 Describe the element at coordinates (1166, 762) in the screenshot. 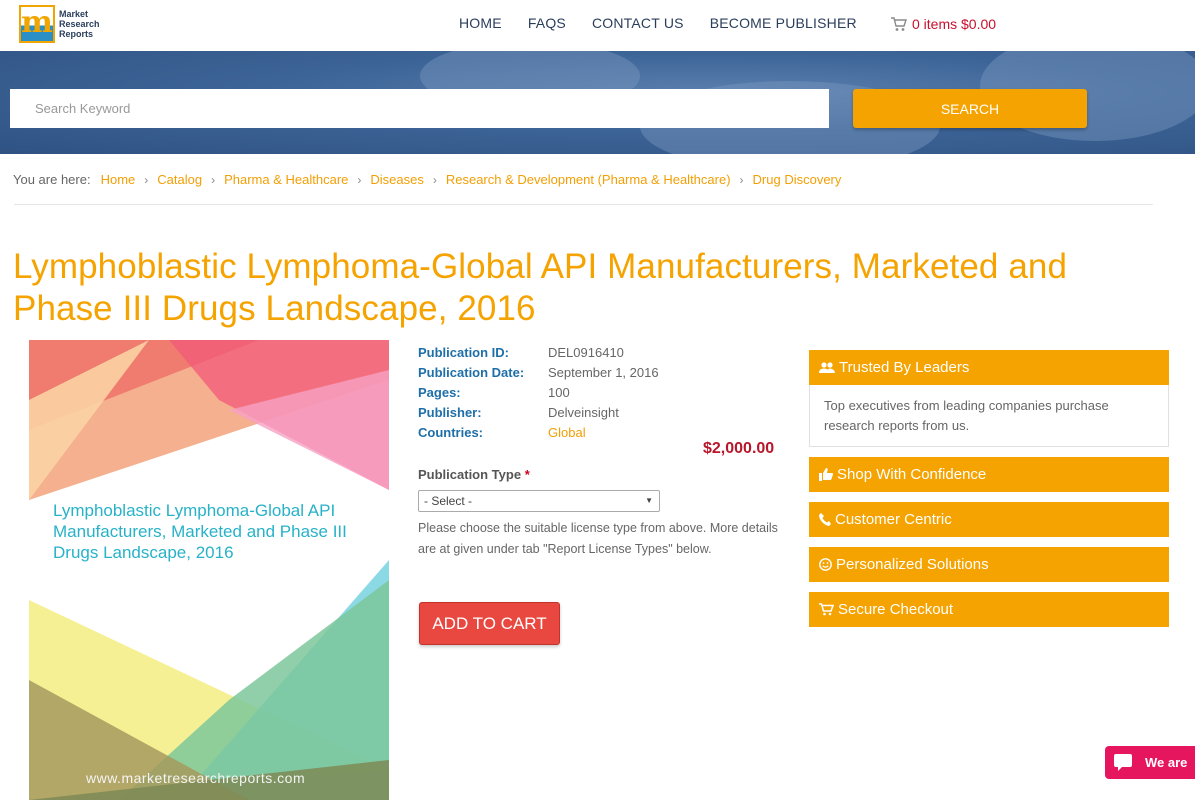

I see `chat-label: We are` at that location.